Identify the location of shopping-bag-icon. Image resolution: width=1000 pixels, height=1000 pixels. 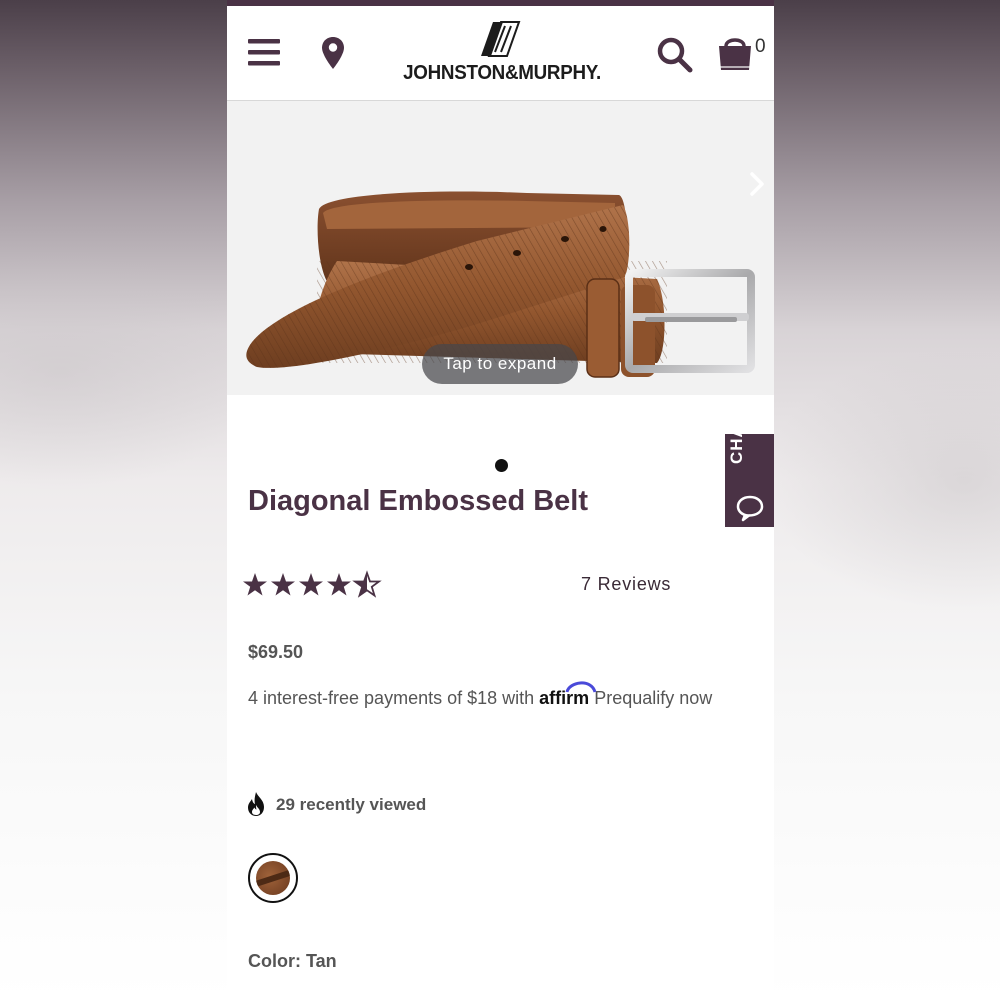
(735, 52).